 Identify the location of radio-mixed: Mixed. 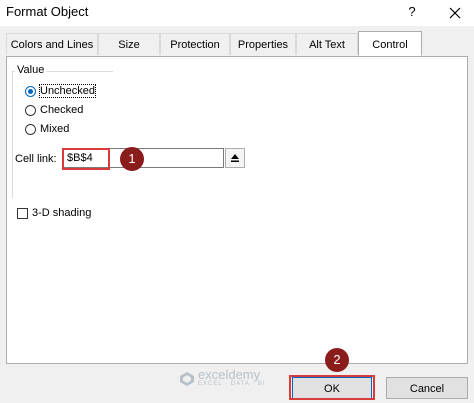
(47, 129).